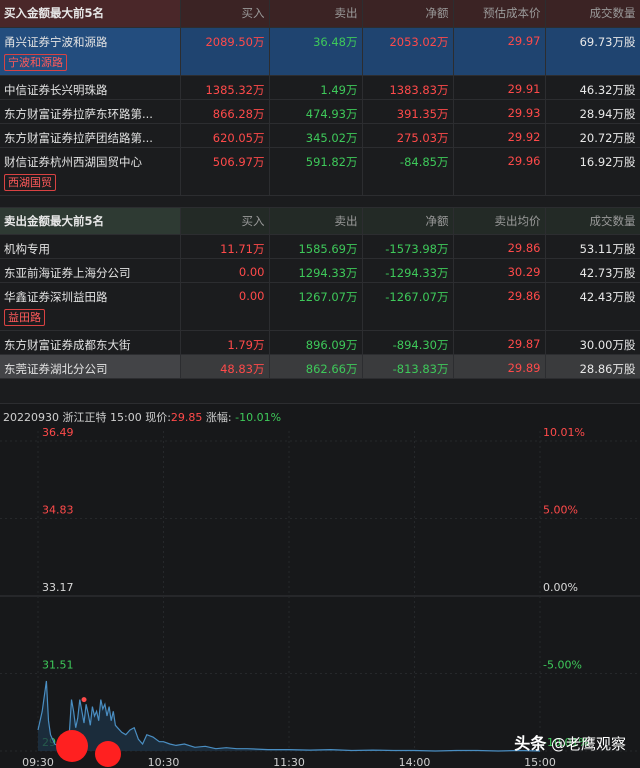 This screenshot has width=640, height=768. Describe the element at coordinates (58, 587) in the screenshot. I see `chart-left-tick-label: 33.17` at that location.